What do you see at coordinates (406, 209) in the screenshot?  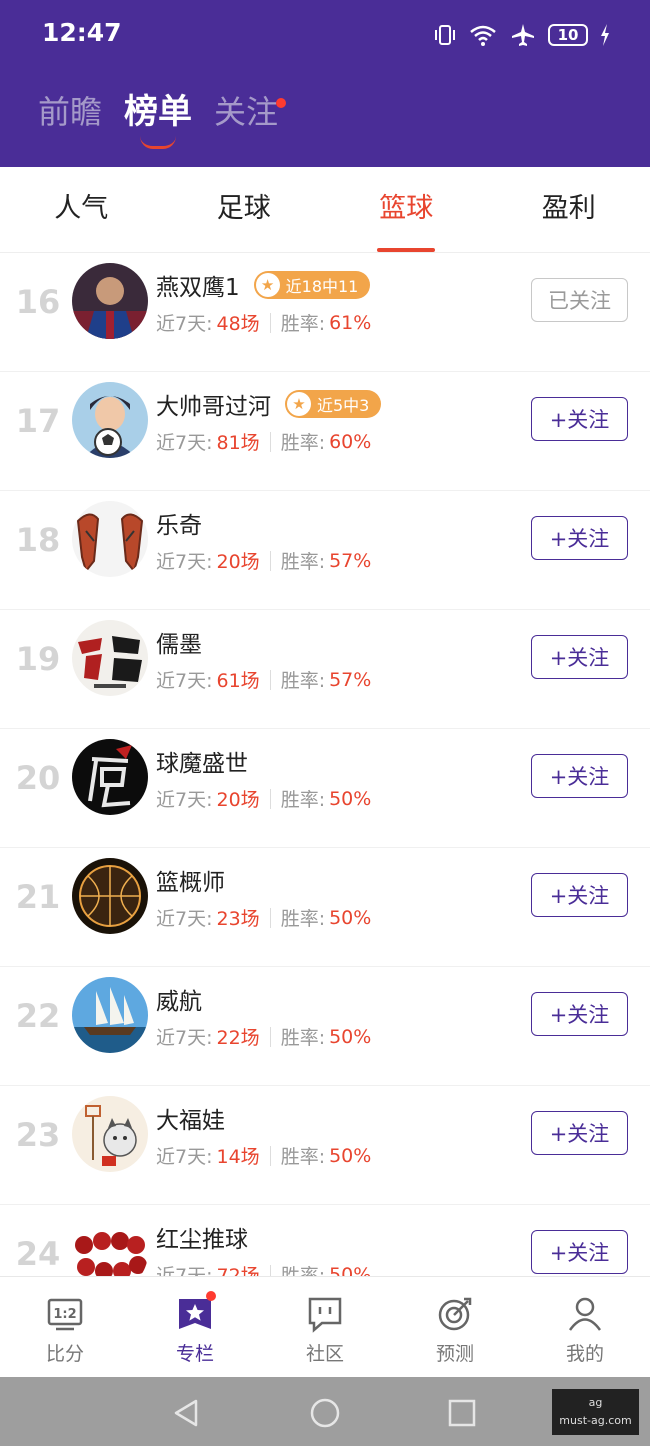 I see `tab-basketball: 篮球` at bounding box center [406, 209].